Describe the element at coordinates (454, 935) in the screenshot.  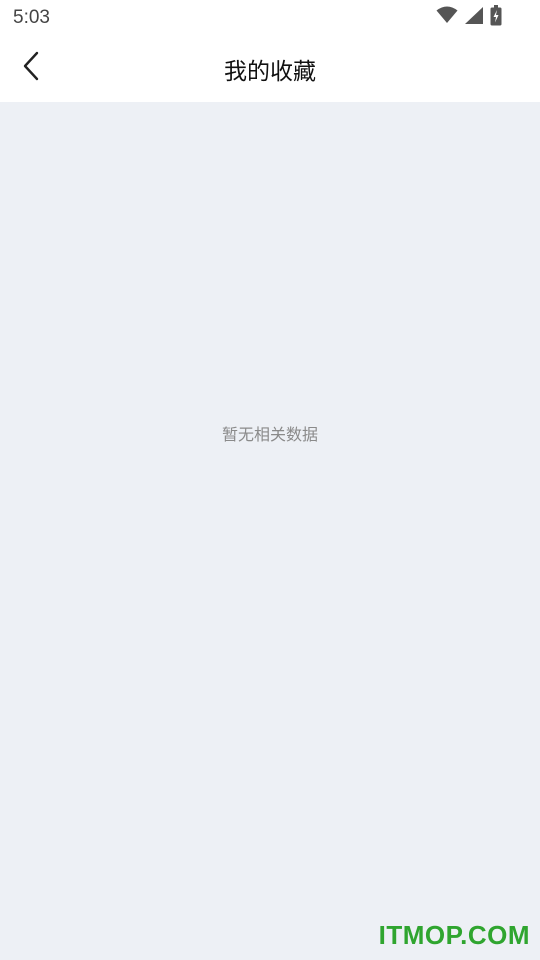
I see `watermark-logo: ITMOP.COM` at that location.